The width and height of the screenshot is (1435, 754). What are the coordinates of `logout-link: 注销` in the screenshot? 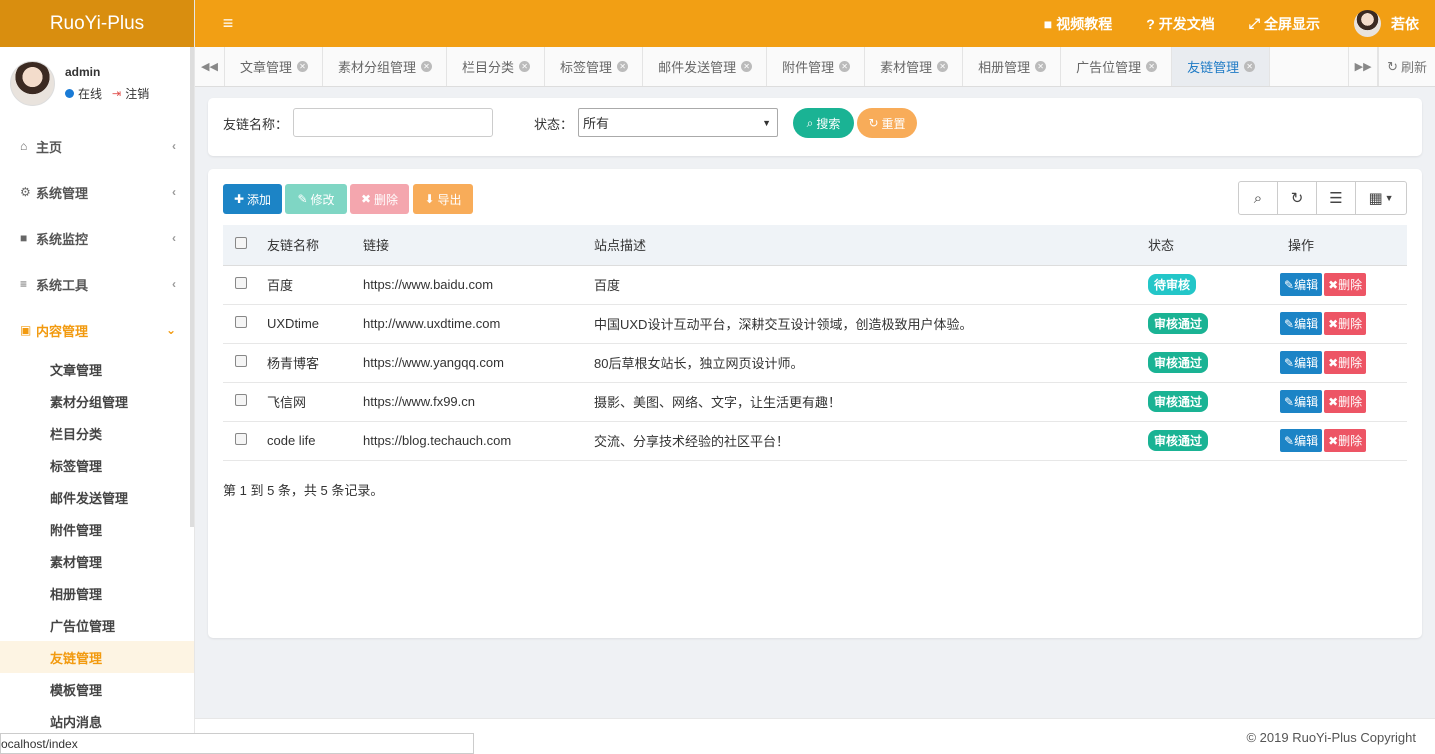 It's located at (137, 93).